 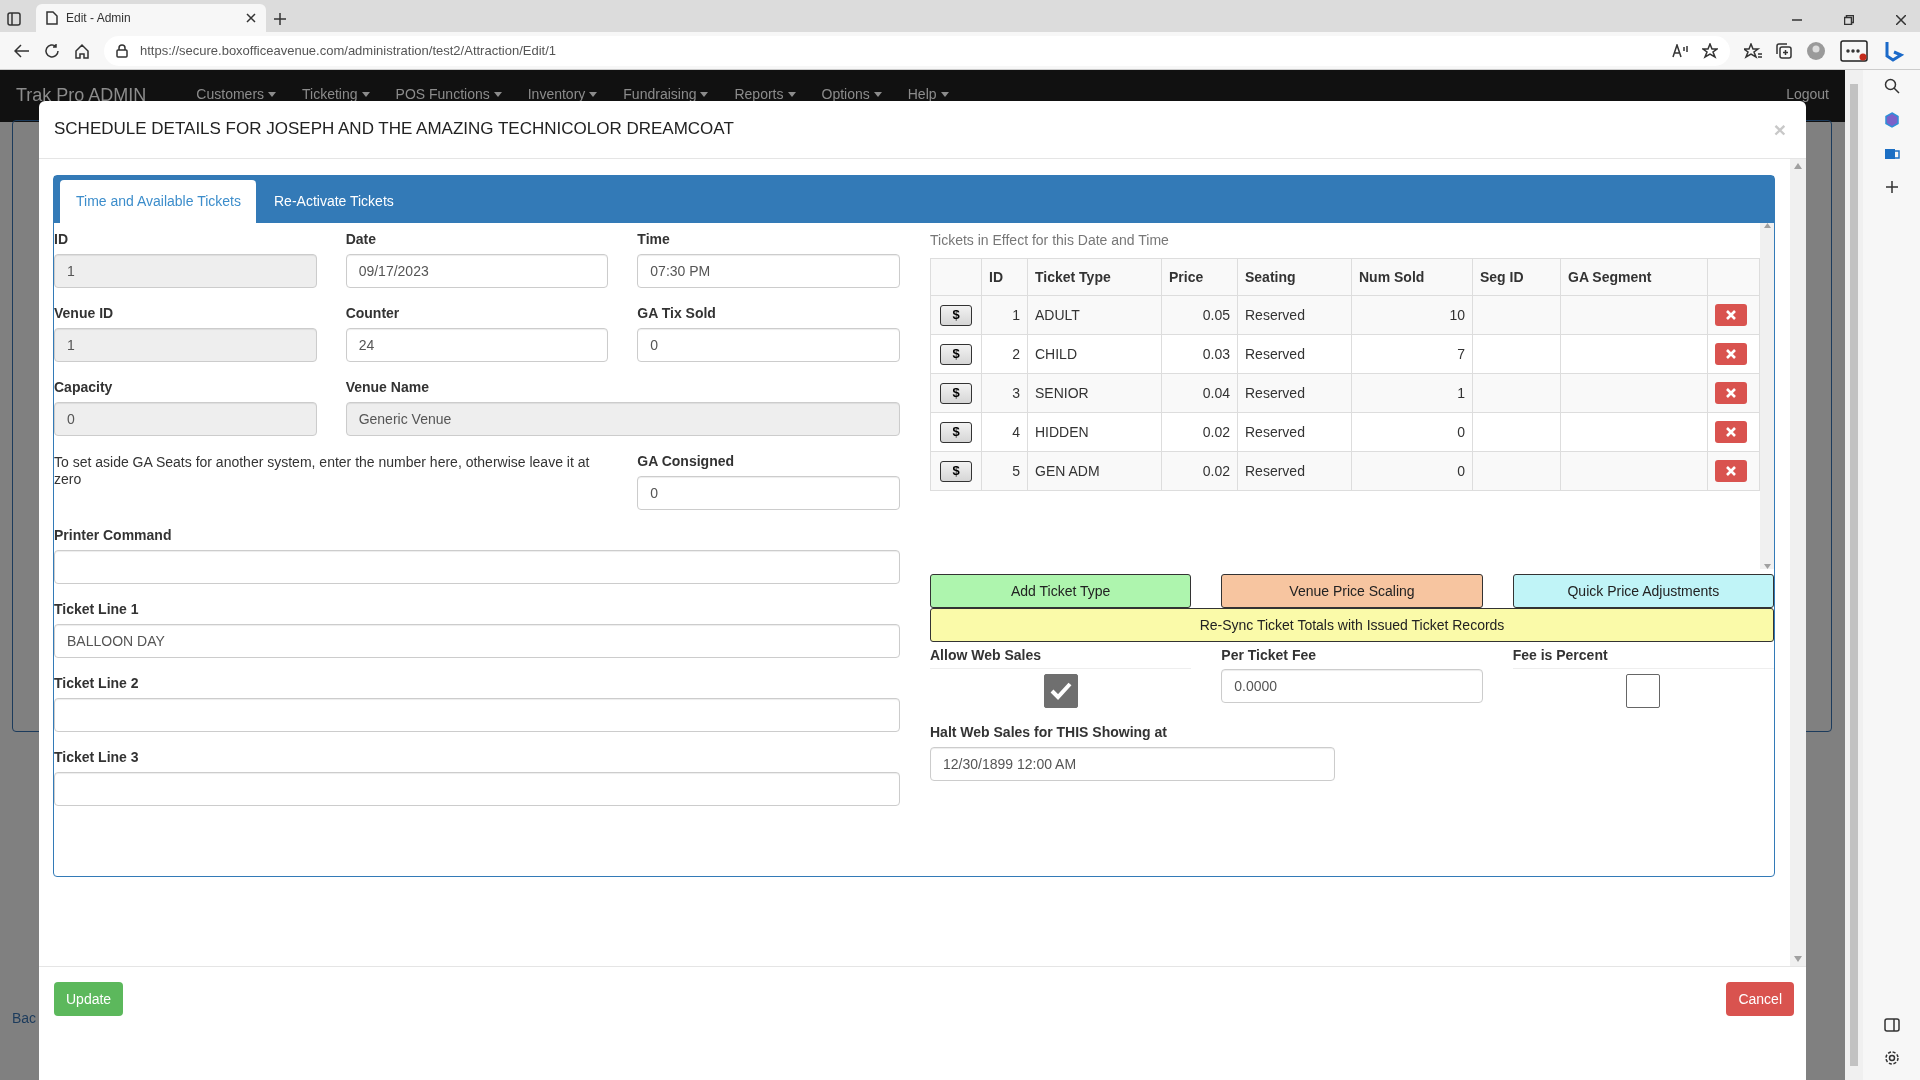 I want to click on table-cell: 2, so click(x=1004, y=354).